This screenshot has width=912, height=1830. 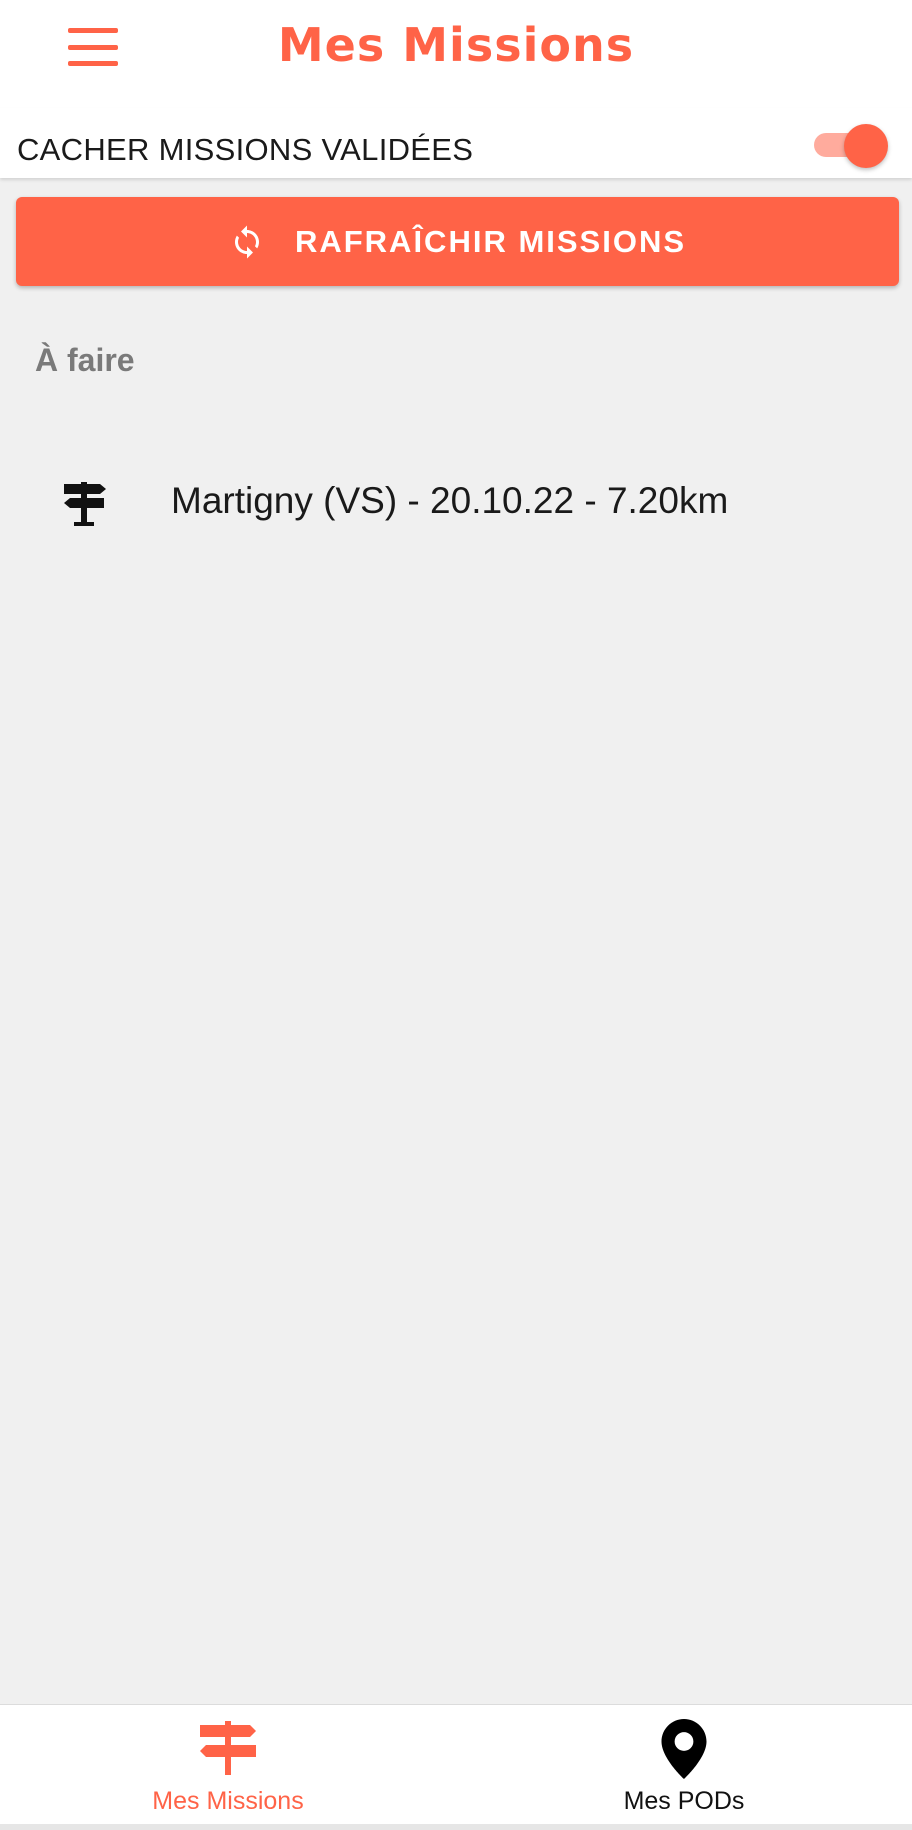 I want to click on list-item: Martigny (VS) - 20.10.22 - 7.20km, so click(x=456, y=502).